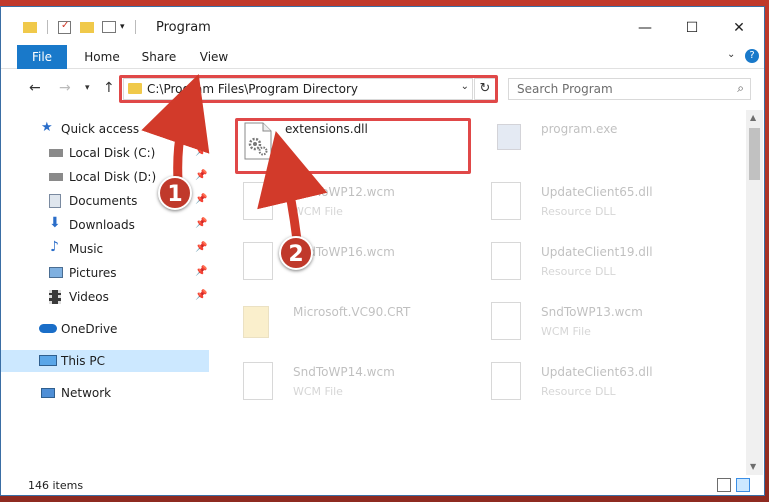 The height and width of the screenshot is (502, 769). Describe the element at coordinates (175, 129) in the screenshot. I see `arrow-to-address-bar` at that location.